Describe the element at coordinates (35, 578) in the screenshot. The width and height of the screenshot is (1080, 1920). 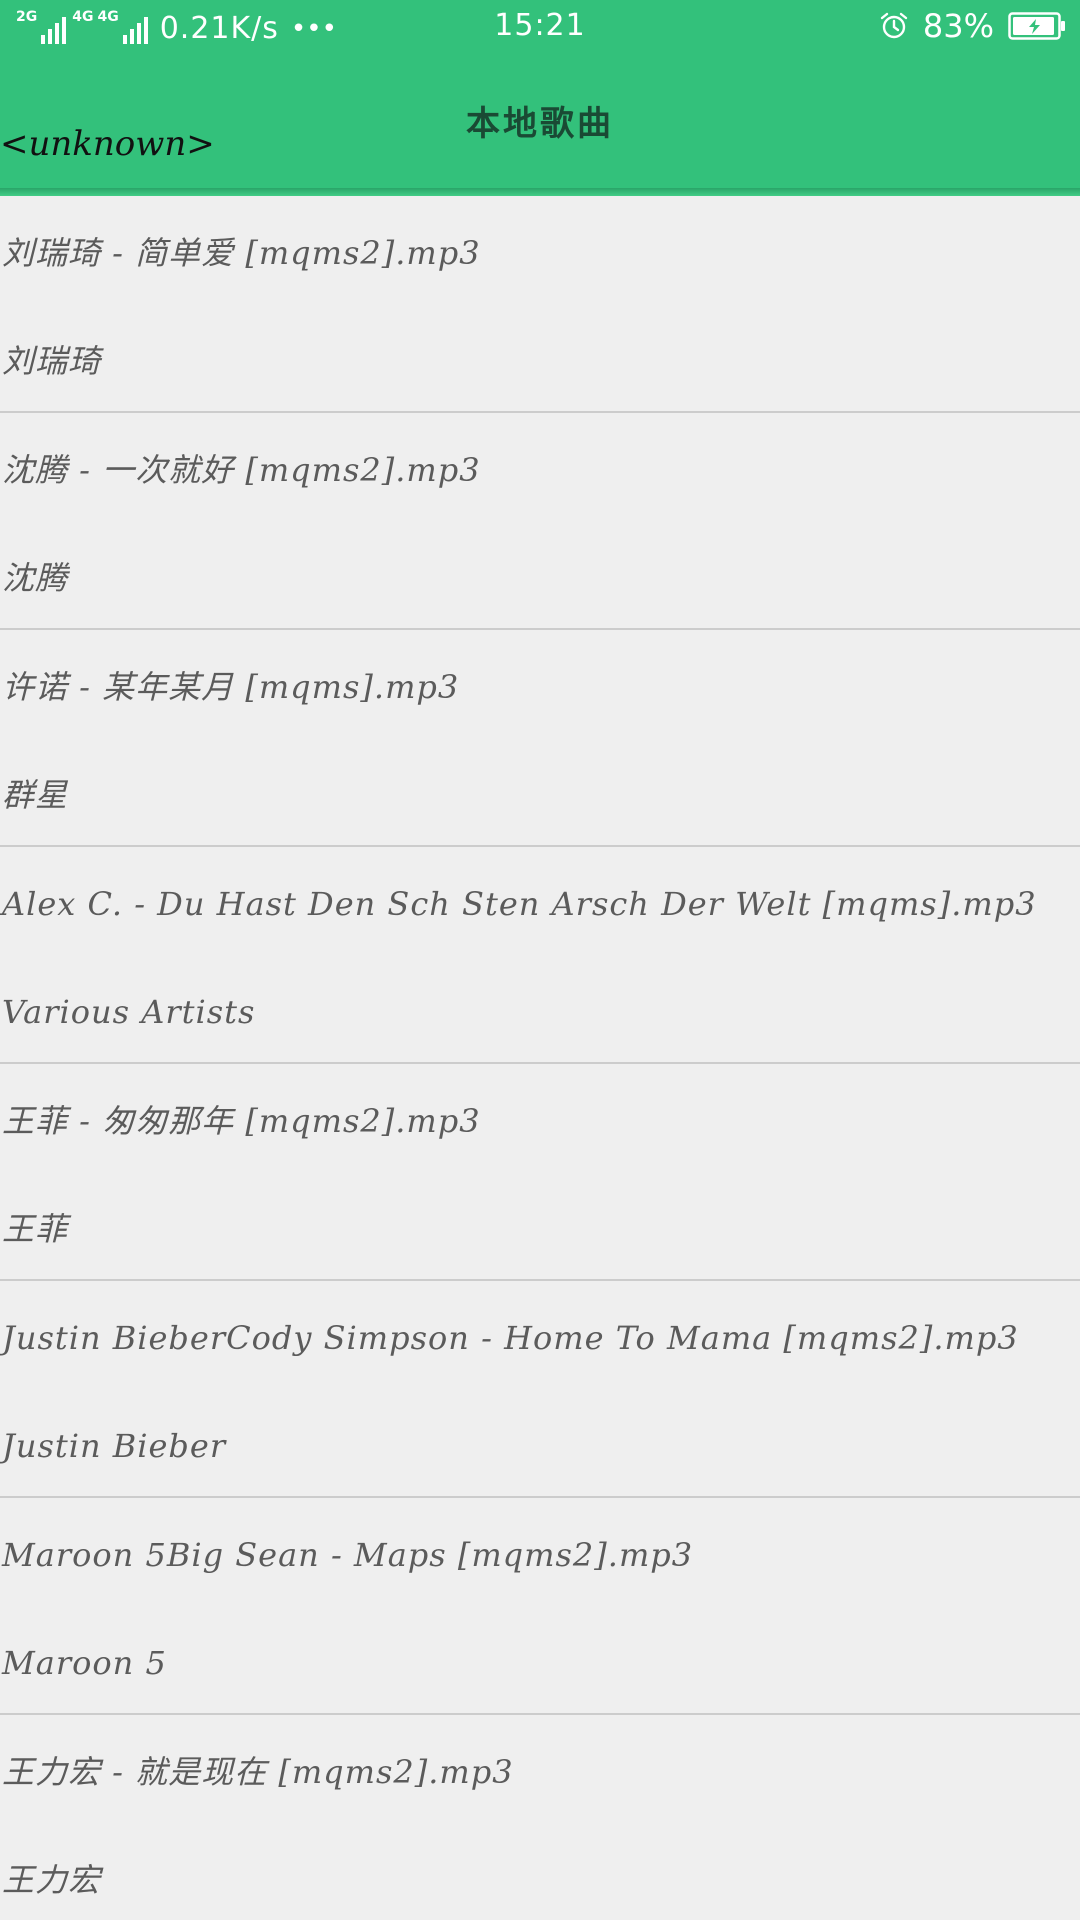
I see `song-artist: 沈腾` at that location.